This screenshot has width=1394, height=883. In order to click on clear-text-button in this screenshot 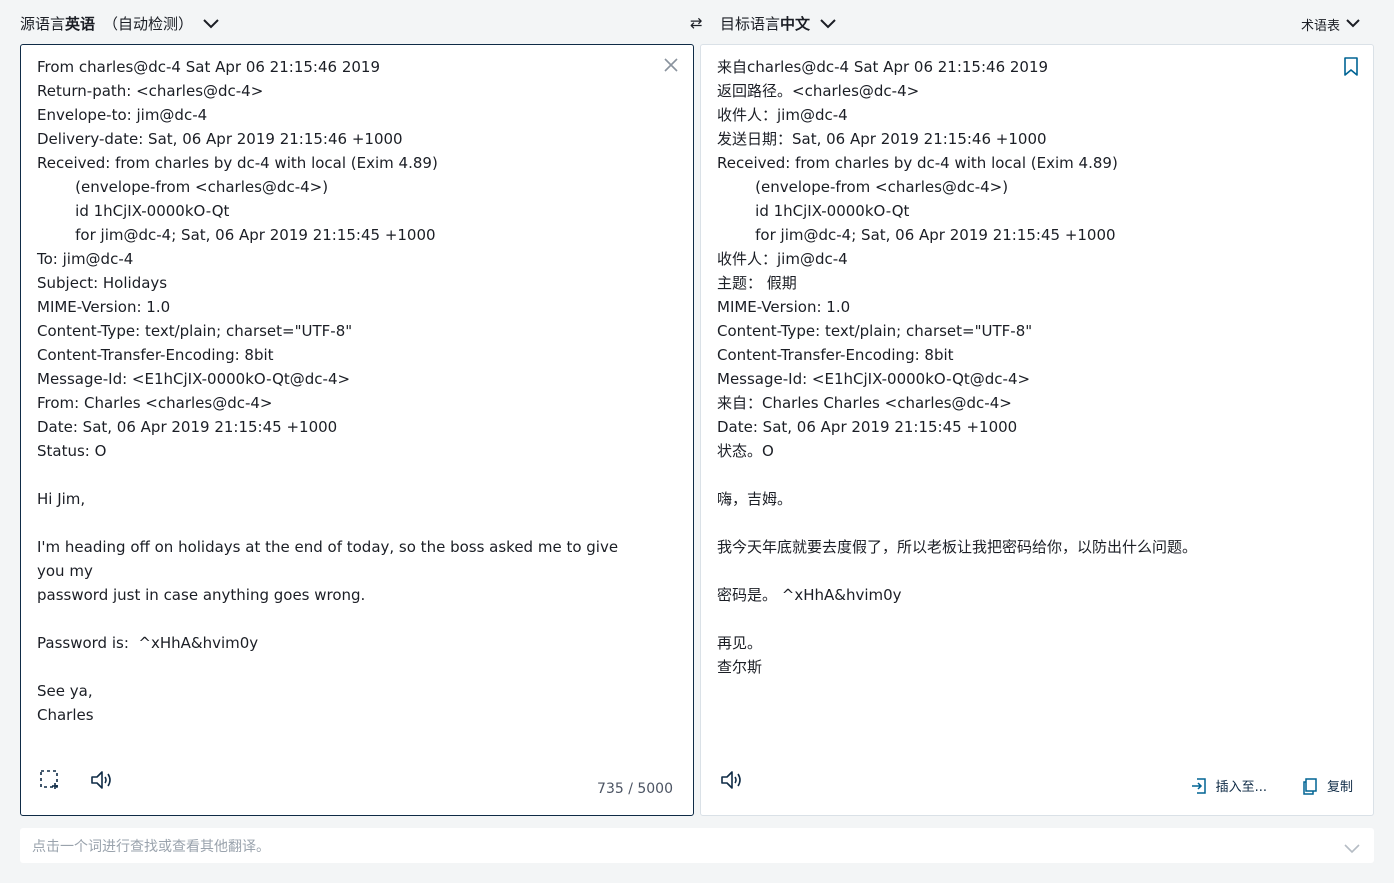, I will do `click(671, 65)`.